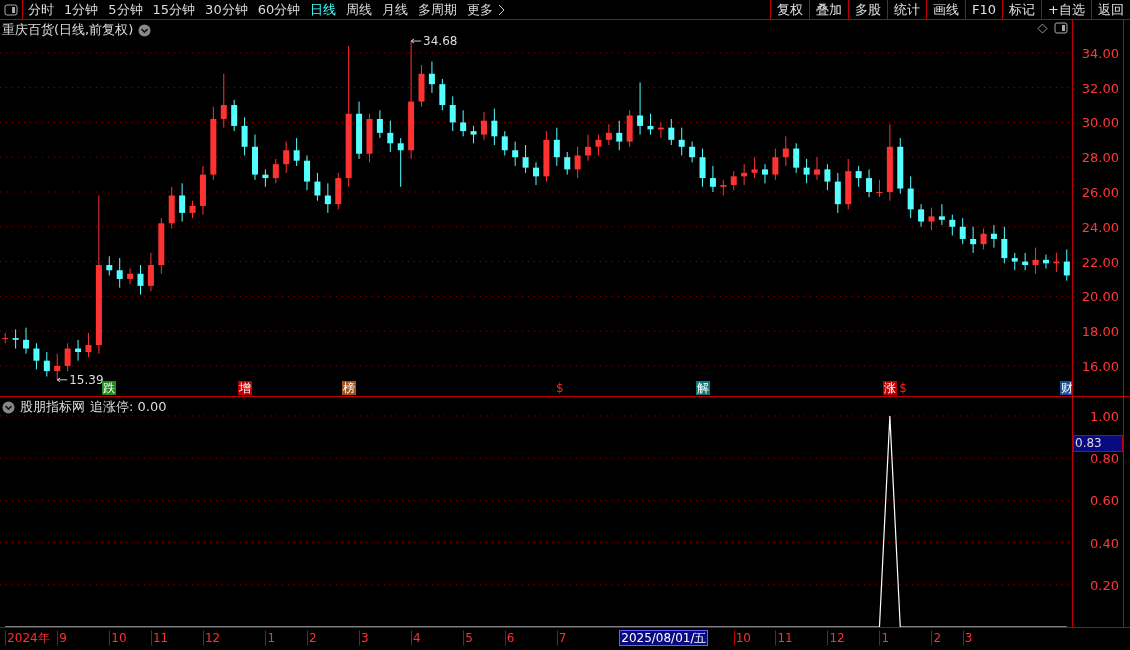  What do you see at coordinates (160, 638) in the screenshot?
I see `date-label: 11` at bounding box center [160, 638].